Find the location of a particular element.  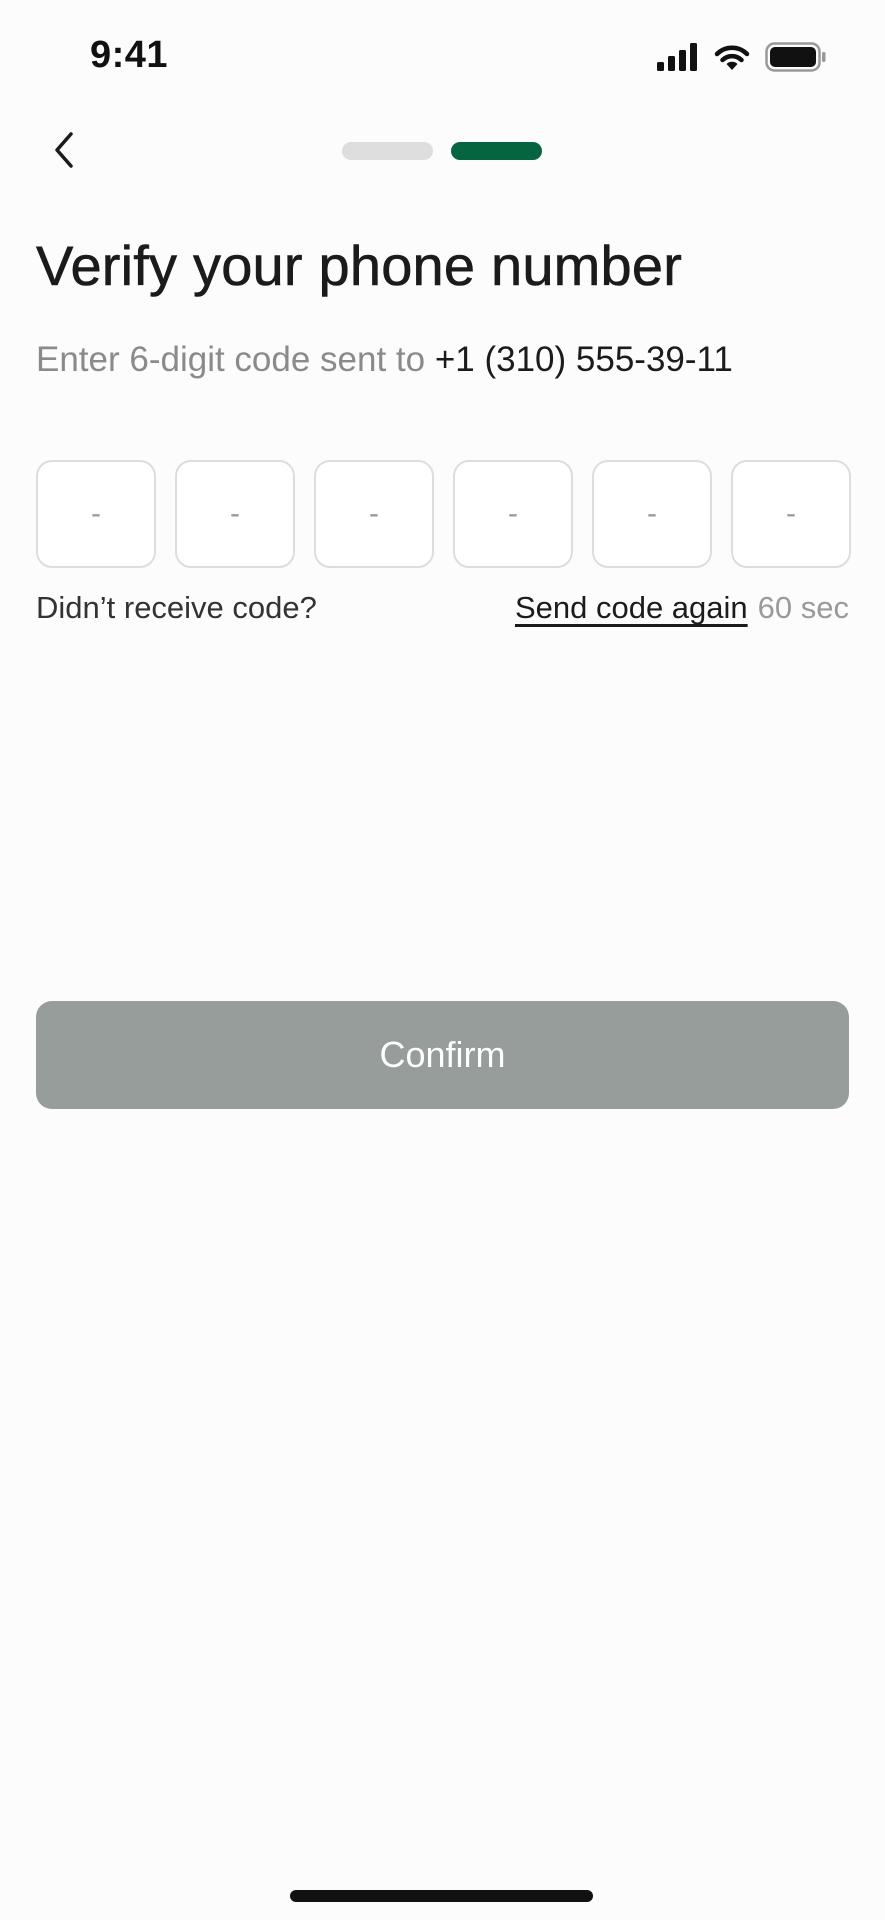

resend-controls: Send code again 60 sec is located at coordinates (682, 608).